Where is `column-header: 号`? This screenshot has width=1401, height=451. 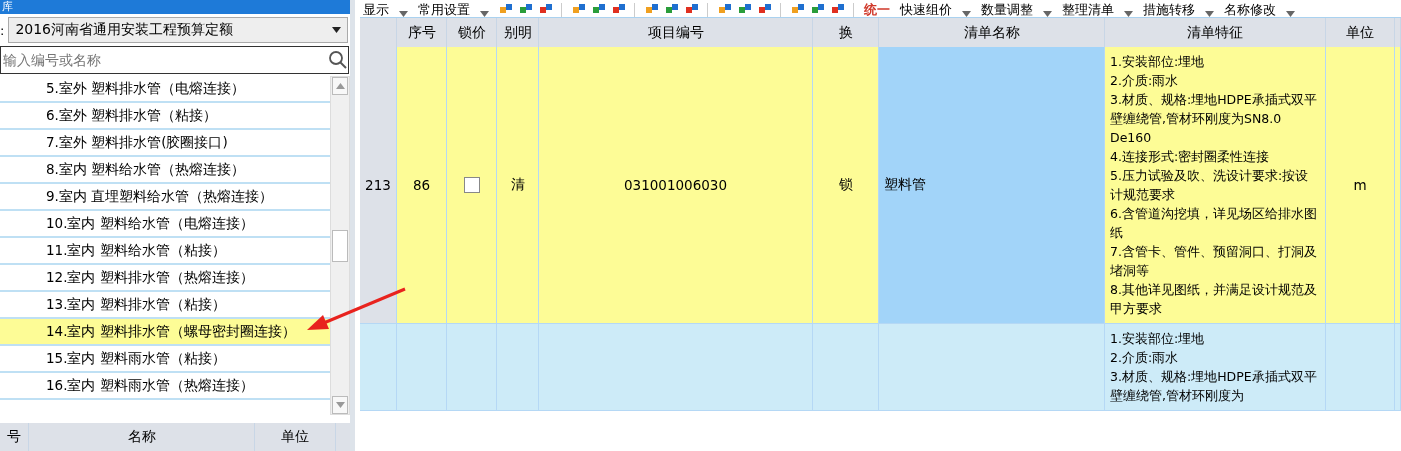 column-header: 号 is located at coordinates (14, 437).